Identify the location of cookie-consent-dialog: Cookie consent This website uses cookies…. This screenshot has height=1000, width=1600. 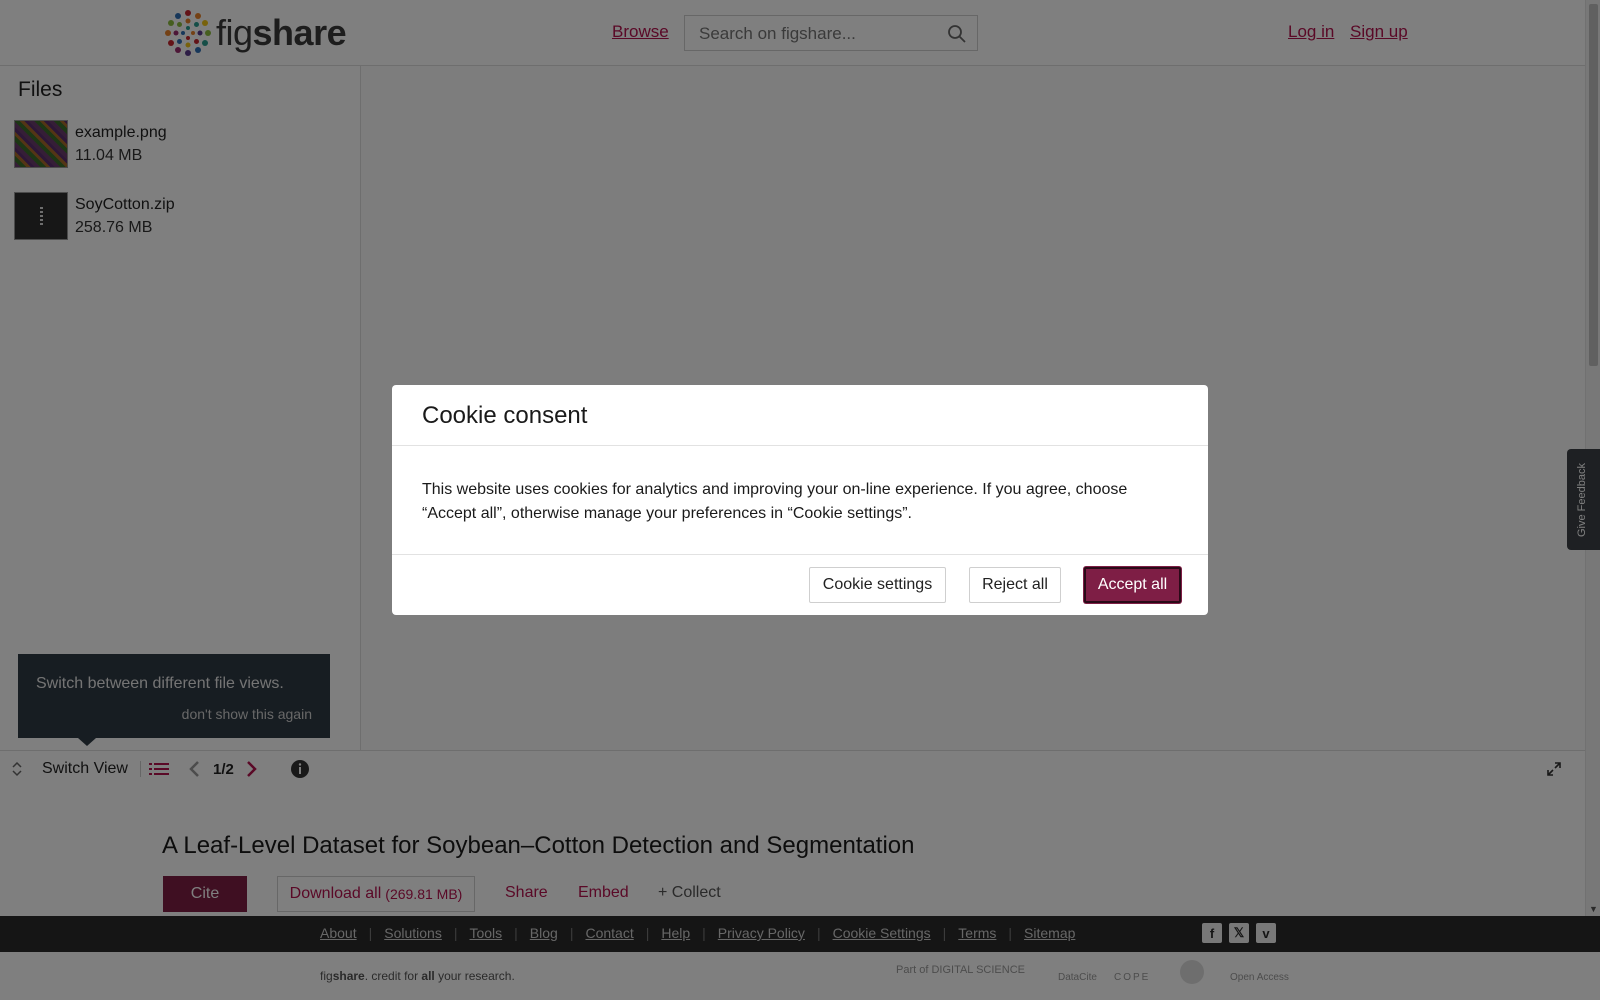
(800, 500).